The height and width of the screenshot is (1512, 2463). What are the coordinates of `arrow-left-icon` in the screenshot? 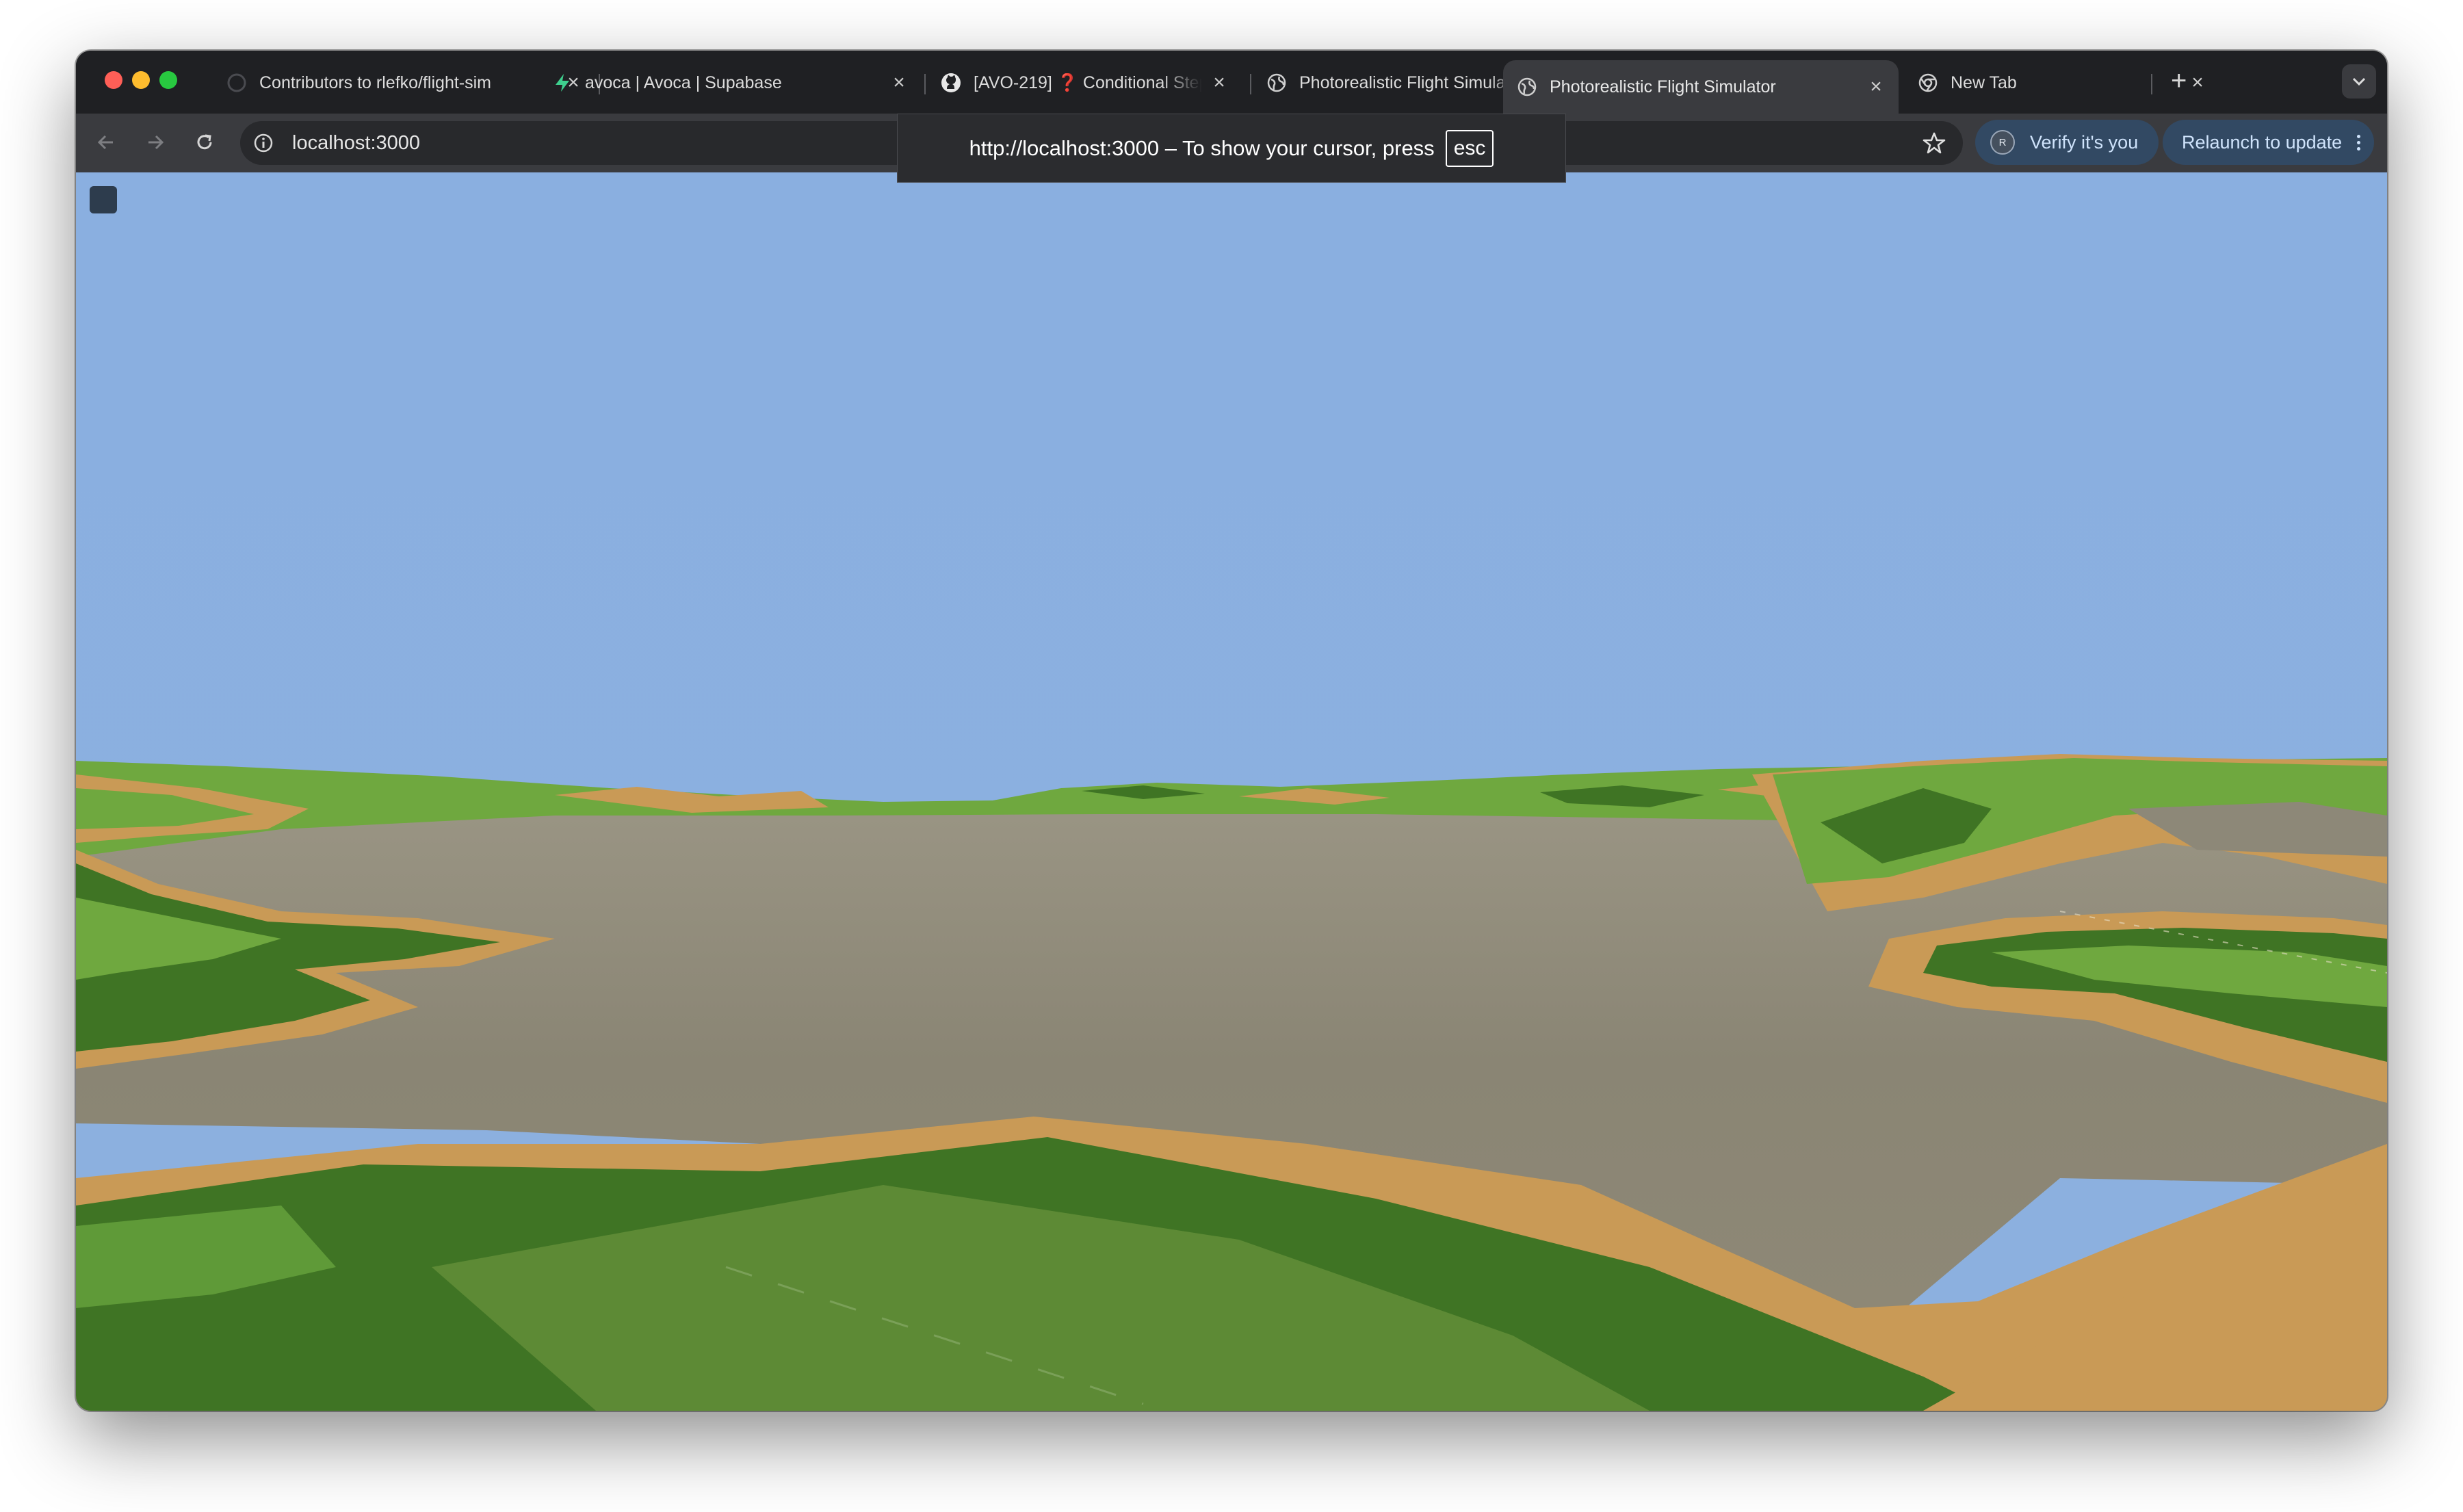 It's located at (105, 142).